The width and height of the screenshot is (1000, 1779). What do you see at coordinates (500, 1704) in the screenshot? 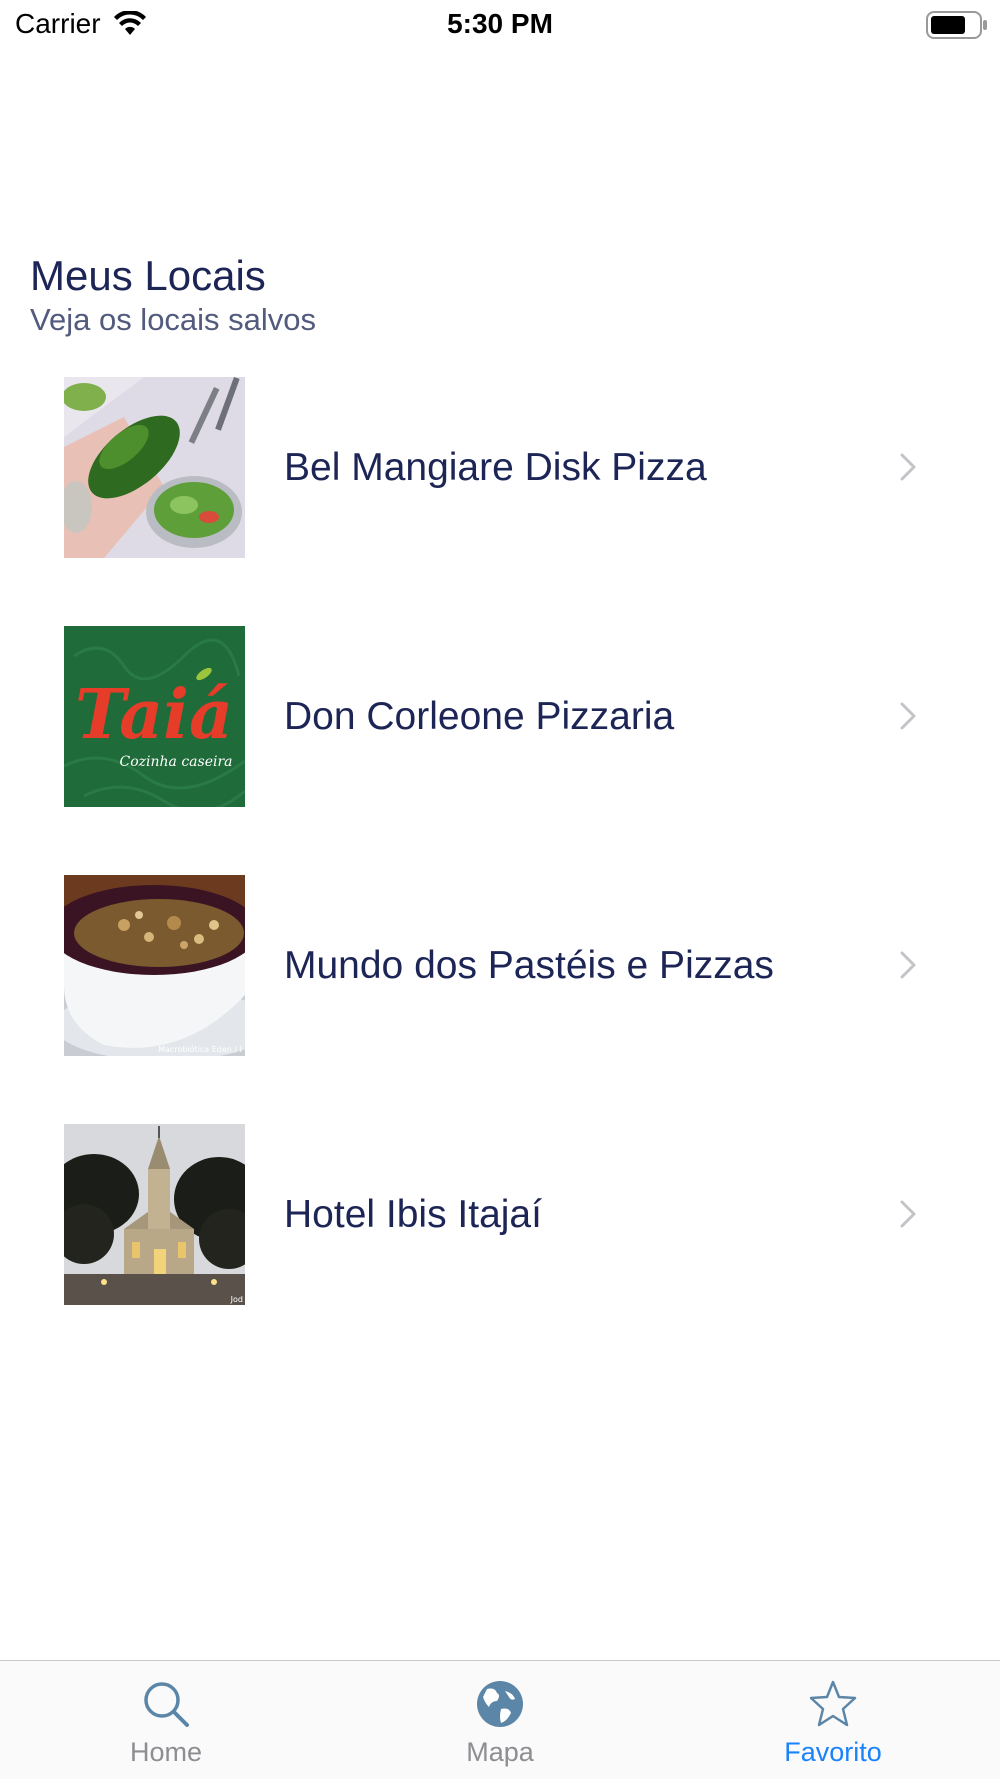
I see `globe-icon` at bounding box center [500, 1704].